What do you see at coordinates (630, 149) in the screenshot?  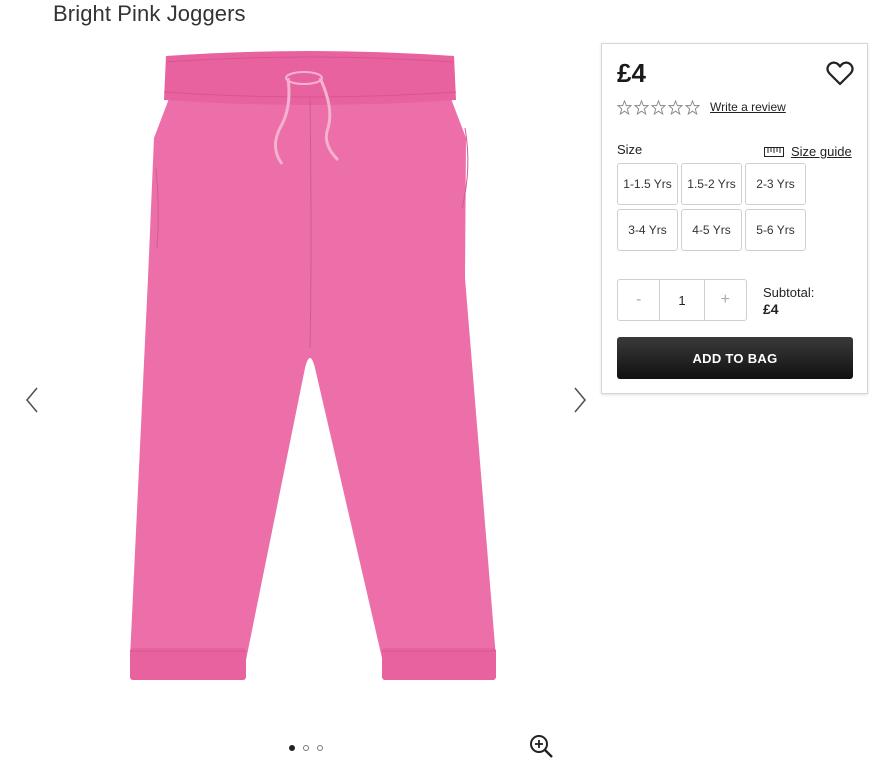 I see `size-label: Size` at bounding box center [630, 149].